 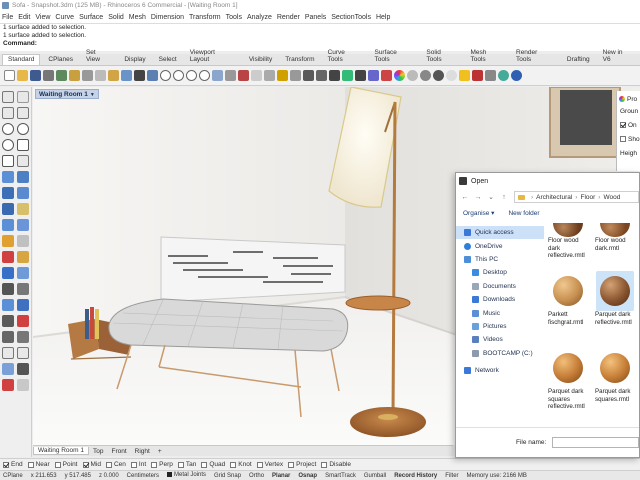 What do you see at coordinates (91, 464) in the screenshot?
I see `osnap-mid: Mid` at bounding box center [91, 464].